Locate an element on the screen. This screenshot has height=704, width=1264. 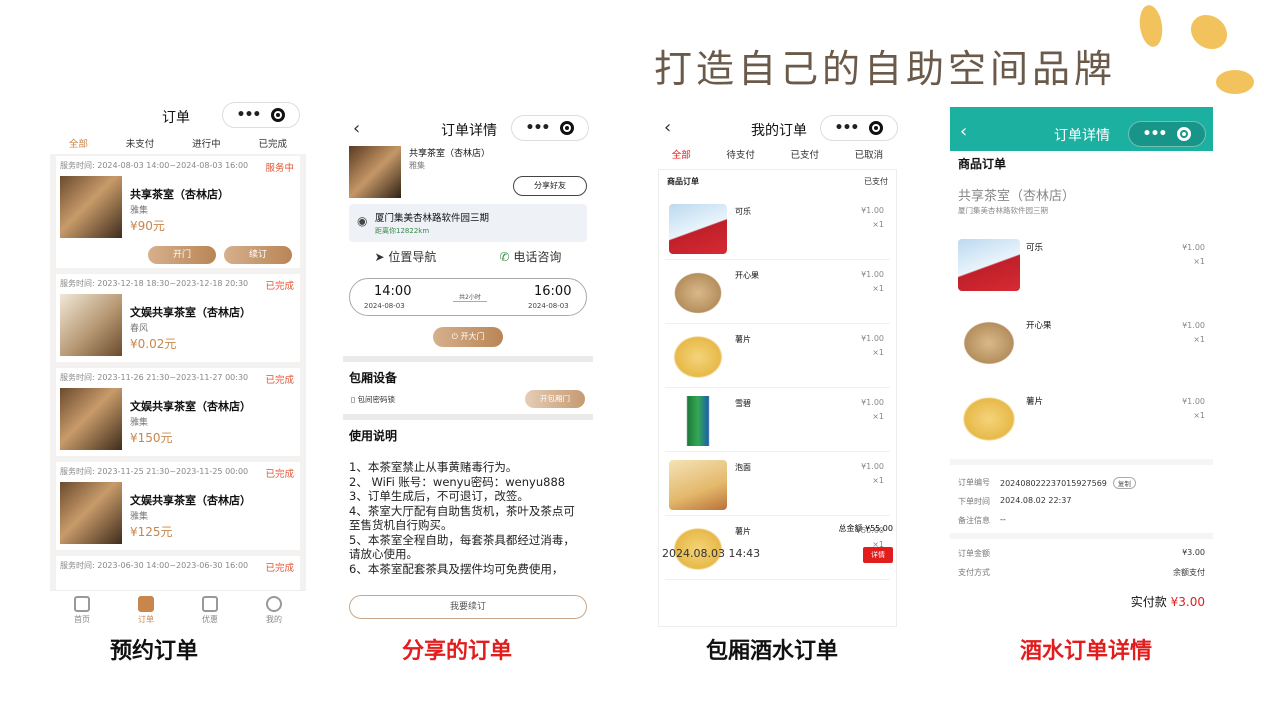
order-number-row: 订单编号 2024080222370159275​69 复制 is located at coordinates (1081, 483).